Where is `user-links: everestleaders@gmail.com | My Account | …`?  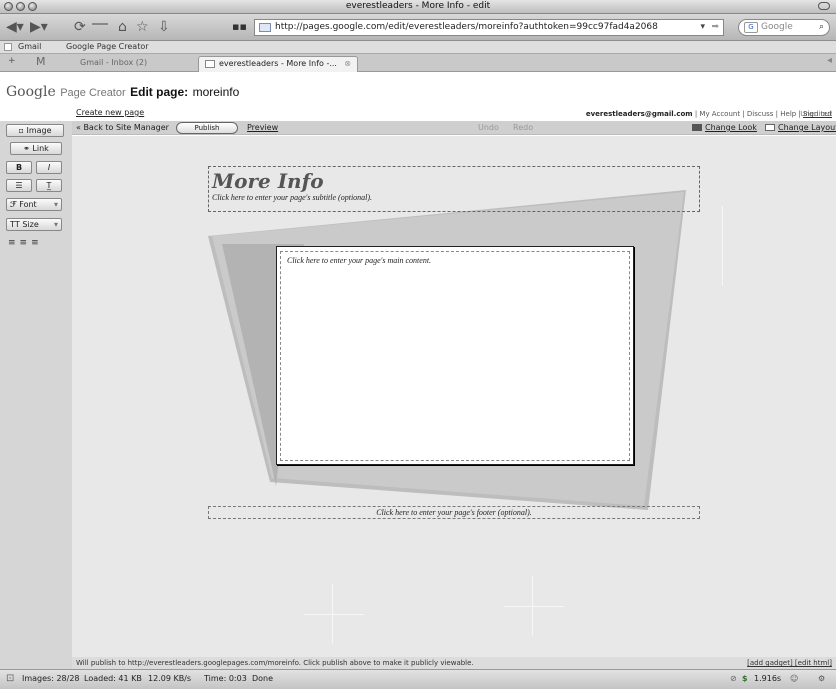 user-links: everestleaders@gmail.com | My Account | … is located at coordinates (709, 114).